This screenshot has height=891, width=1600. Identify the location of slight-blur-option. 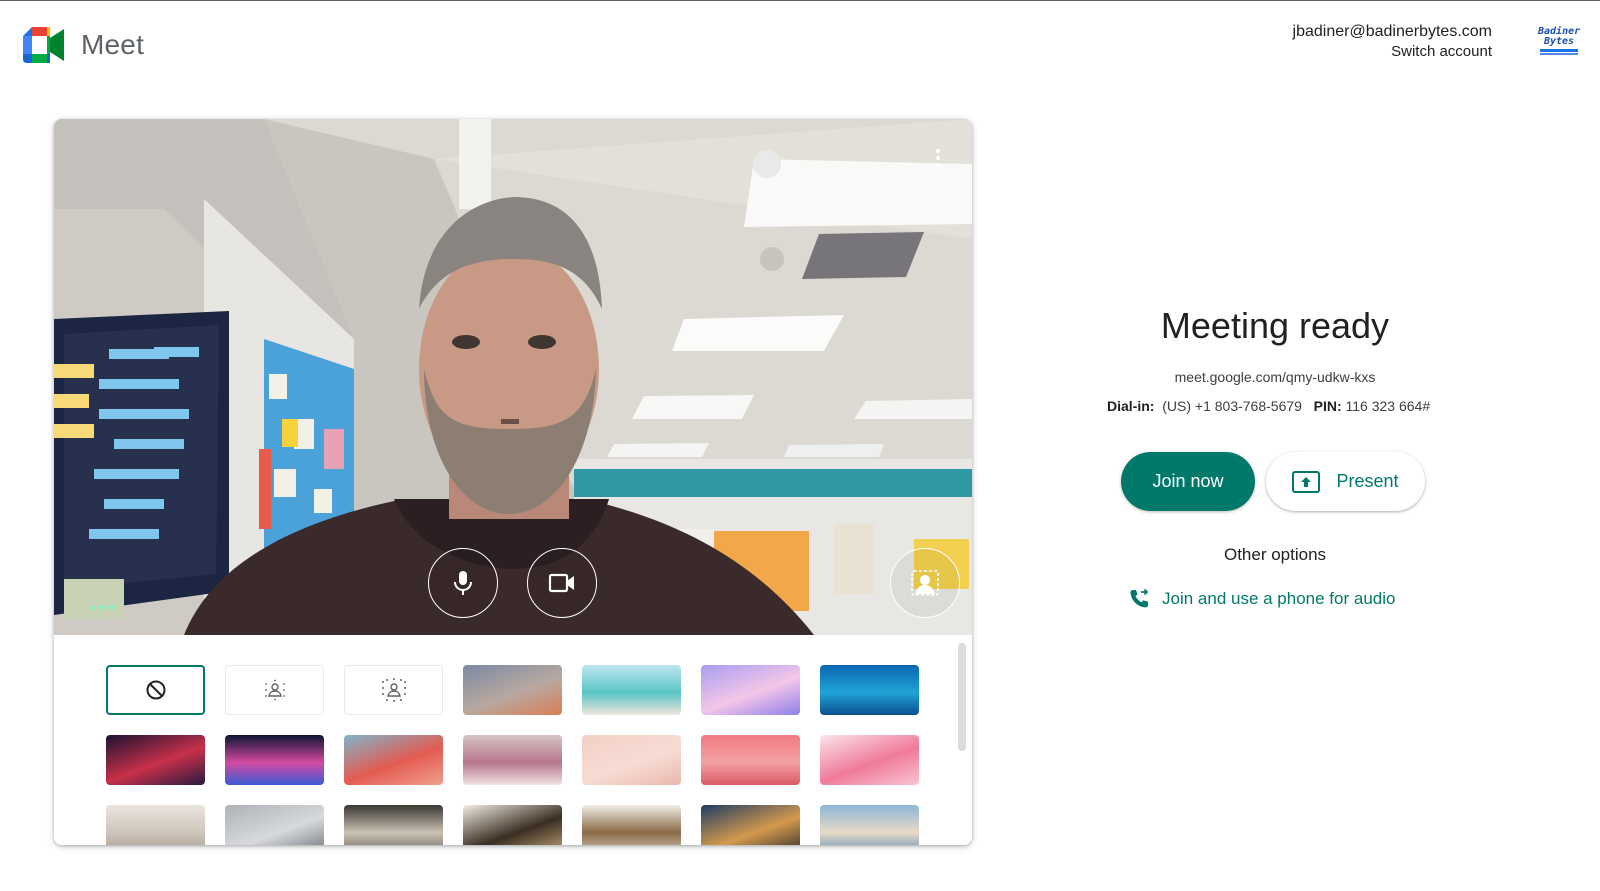
(274, 690).